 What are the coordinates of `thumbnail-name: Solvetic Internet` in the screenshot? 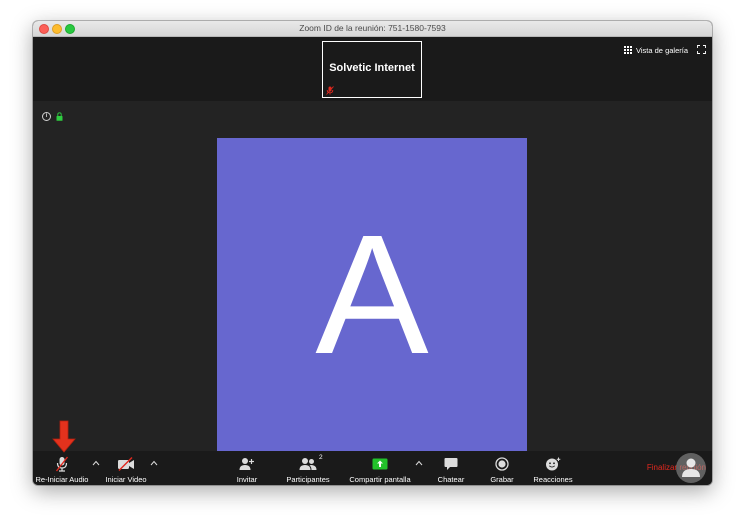 It's located at (372, 68).